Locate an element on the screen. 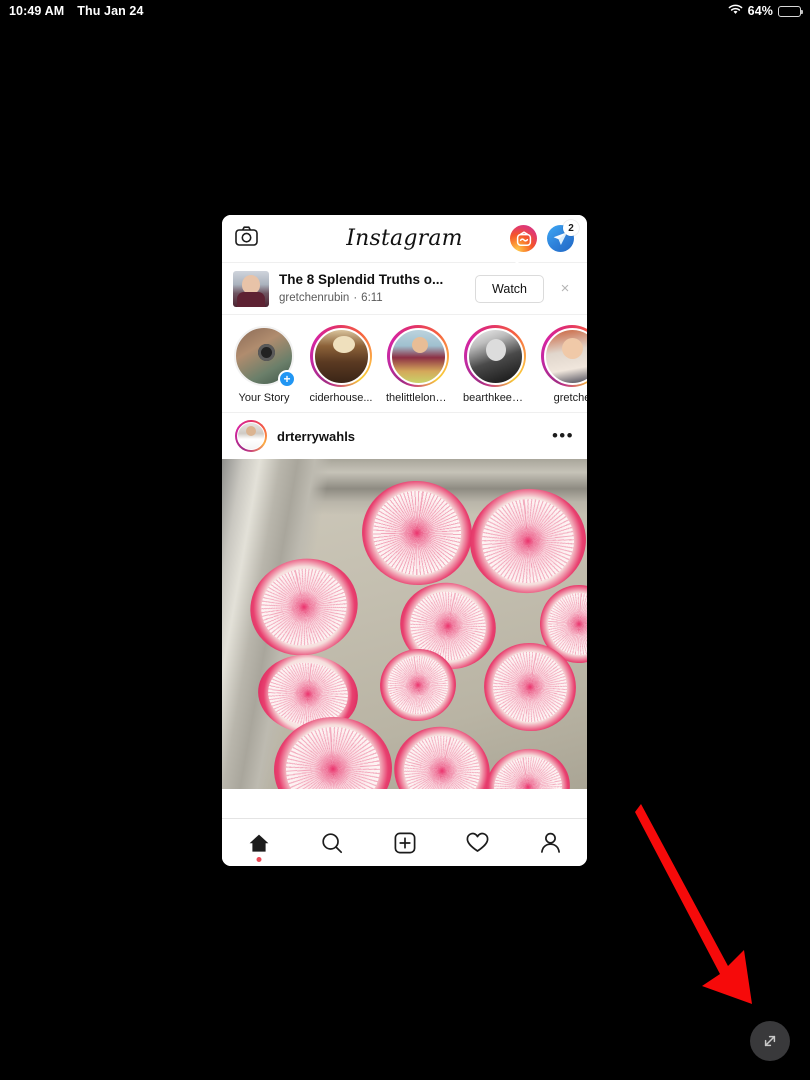  instagram-header: Instagram 2 is located at coordinates (404, 241).